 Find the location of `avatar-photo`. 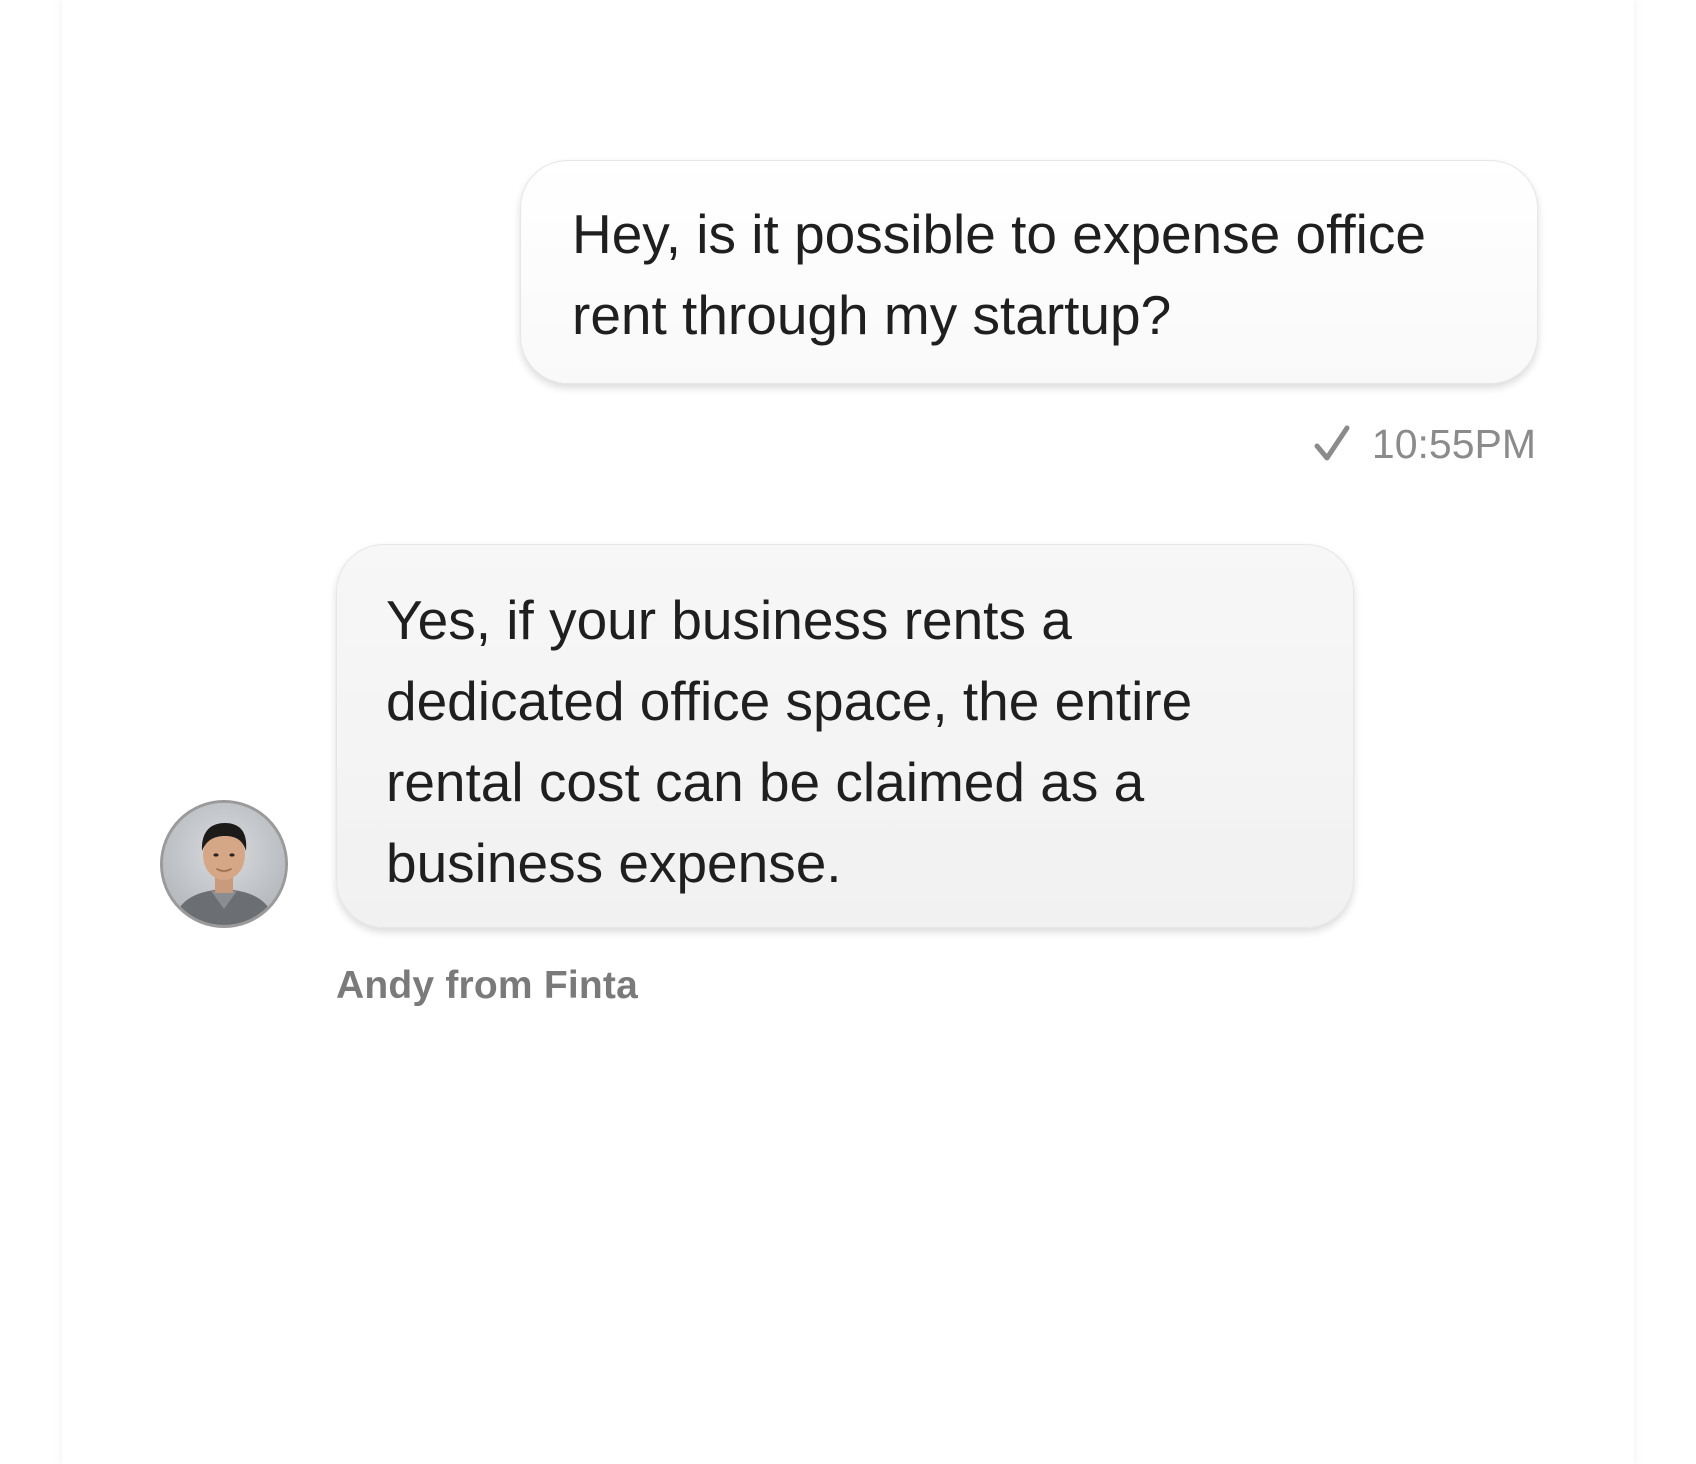

avatar-photo is located at coordinates (224, 864).